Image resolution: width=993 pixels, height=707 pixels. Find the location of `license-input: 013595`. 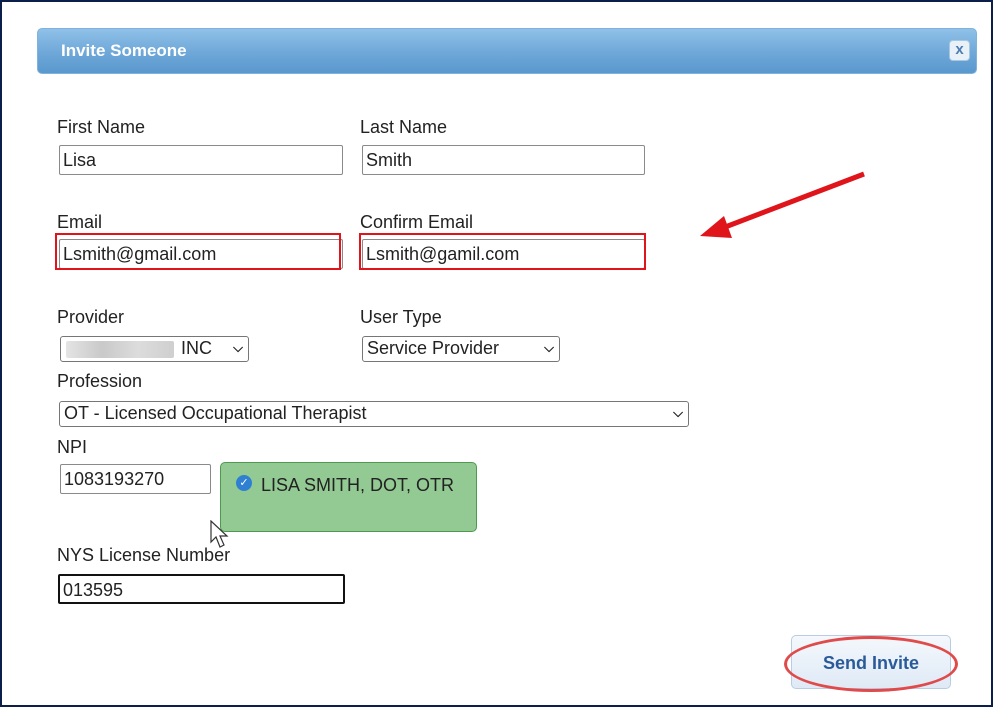

license-input: 013595 is located at coordinates (201, 589).